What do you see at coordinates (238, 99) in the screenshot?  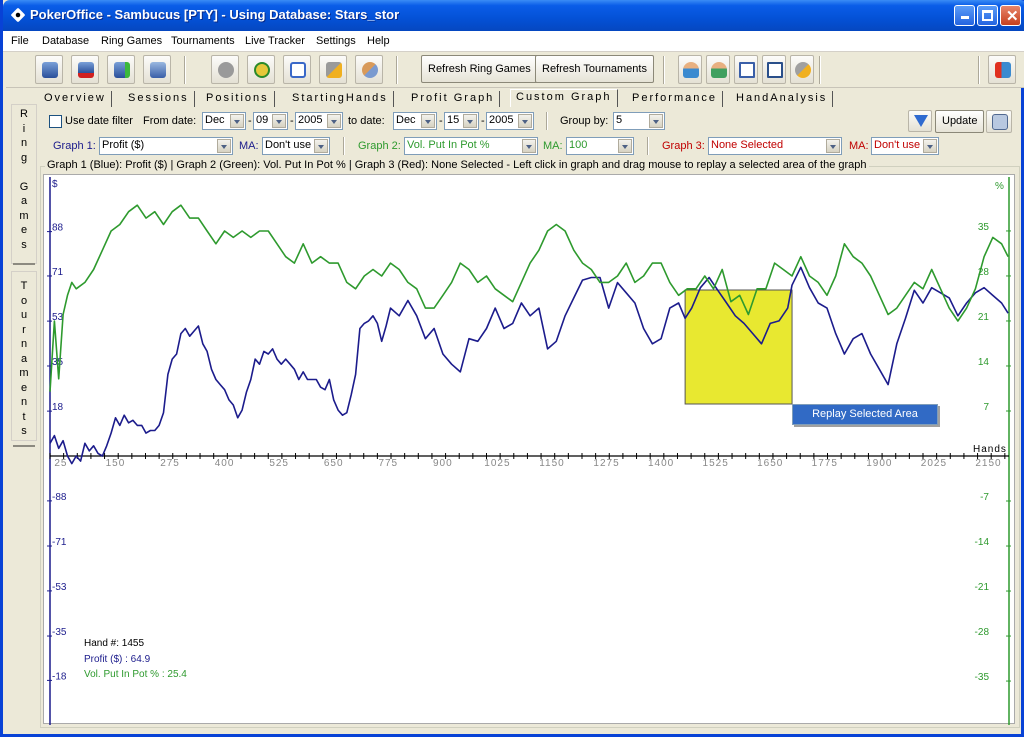 I see `tab-positions: Positions` at bounding box center [238, 99].